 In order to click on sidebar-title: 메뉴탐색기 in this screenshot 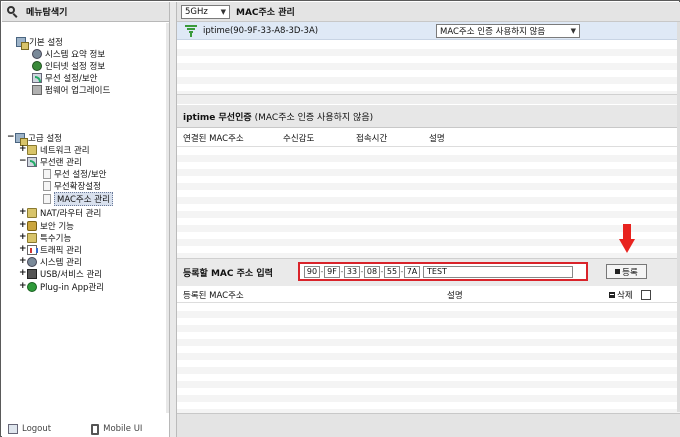, I will do `click(47, 13)`.